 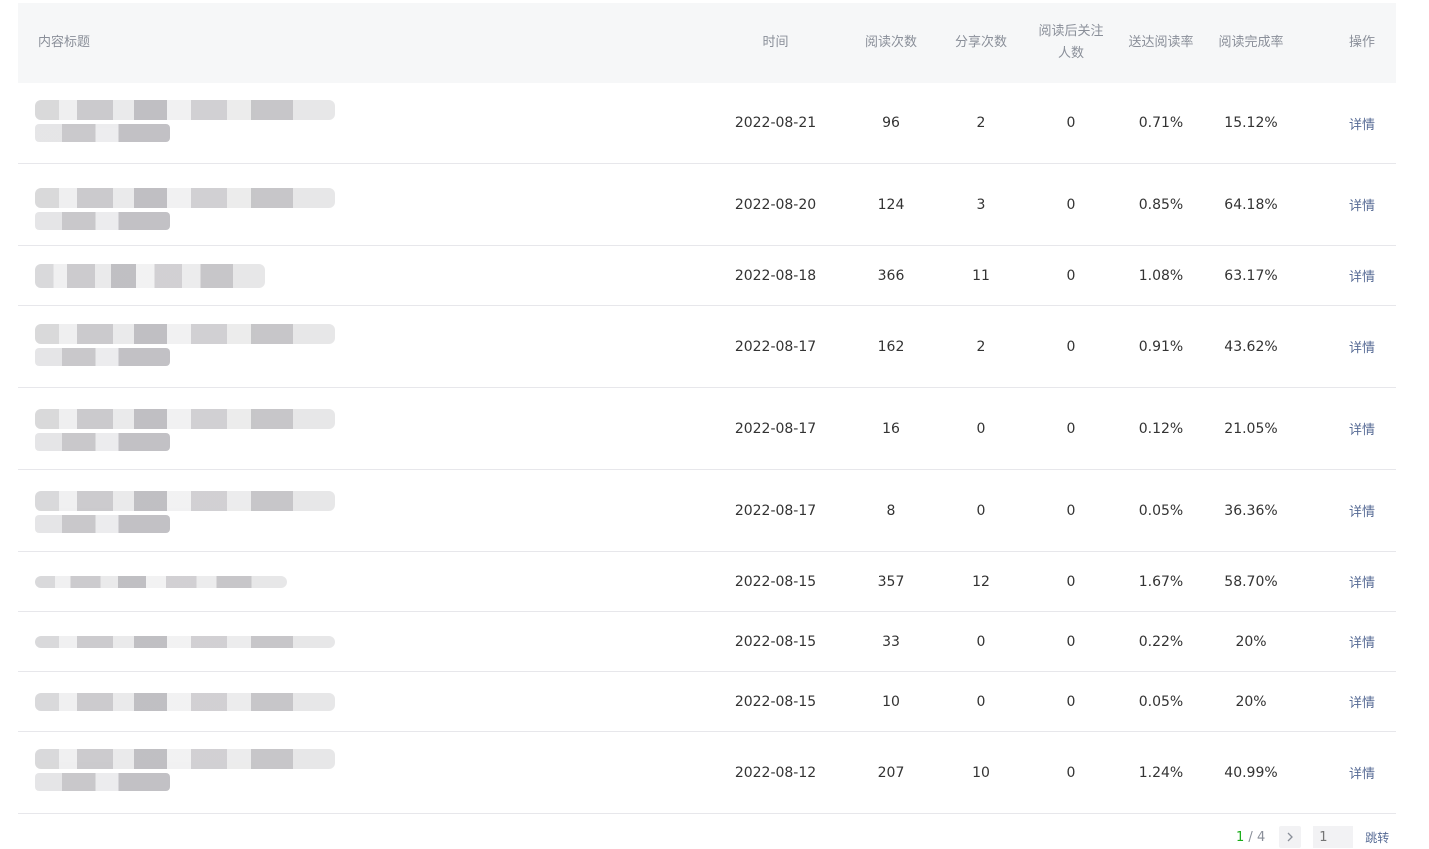 I want to click on table-row: 2022-08-15 357 12 0 1.67% 58.70% 详情, so click(x=707, y=582).